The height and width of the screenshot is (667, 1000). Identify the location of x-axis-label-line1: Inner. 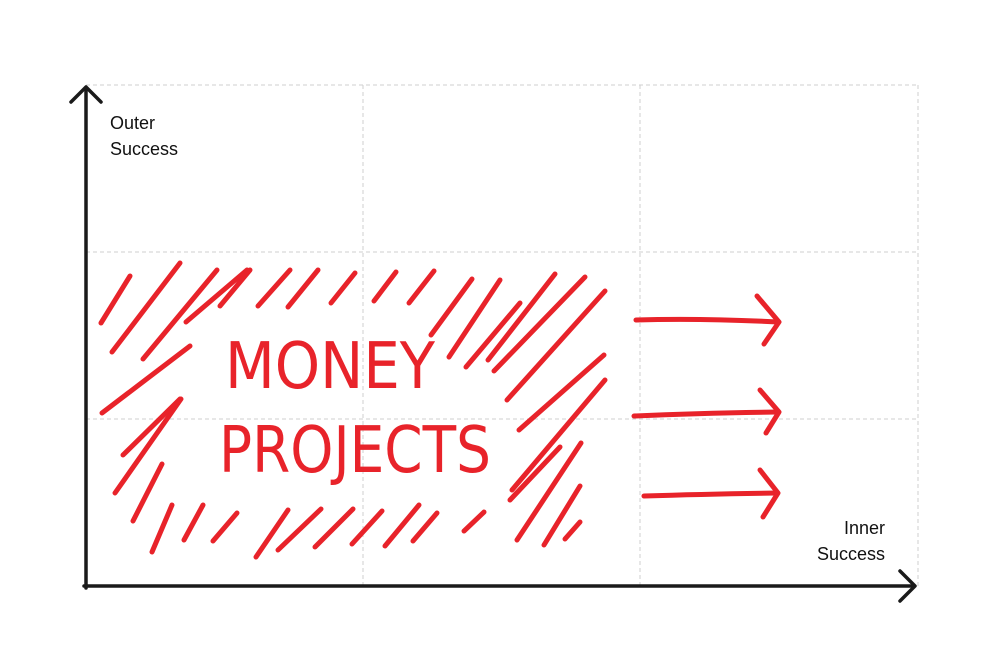
(864, 528).